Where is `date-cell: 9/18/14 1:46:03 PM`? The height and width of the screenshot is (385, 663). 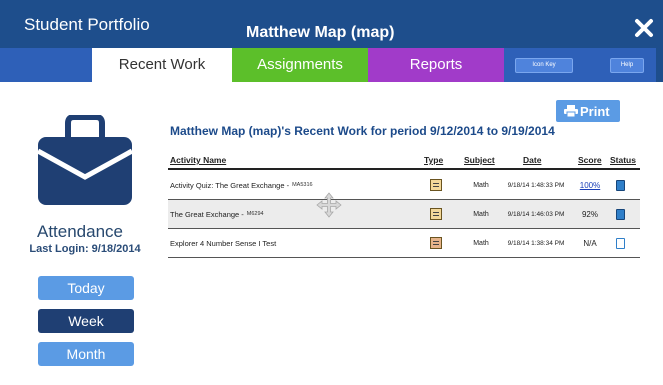 date-cell: 9/18/14 1:46:03 PM is located at coordinates (536, 214).